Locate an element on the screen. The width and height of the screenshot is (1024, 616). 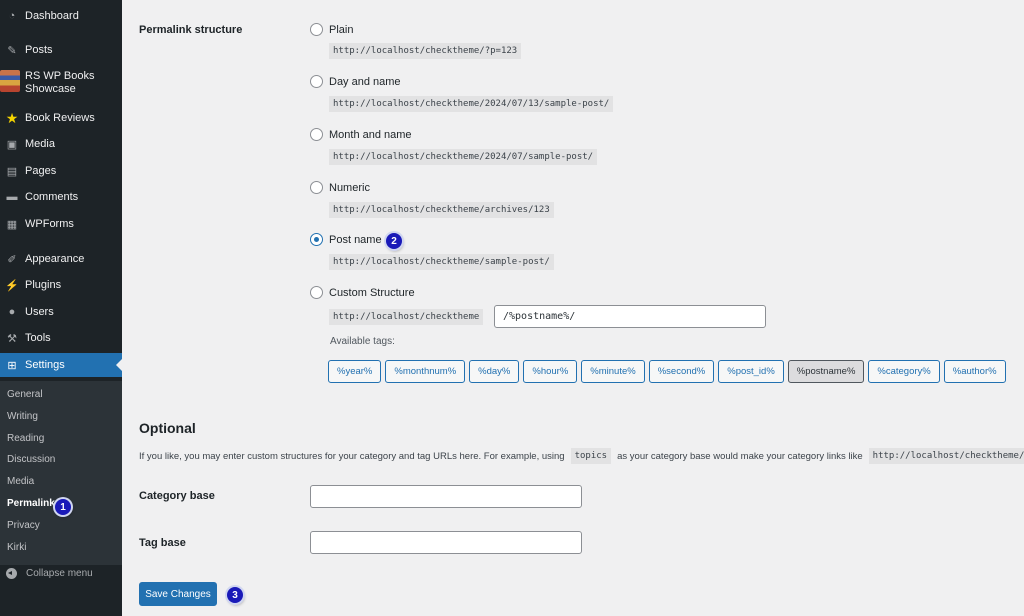
available-tags-label: Available tags: is located at coordinates (362, 341).